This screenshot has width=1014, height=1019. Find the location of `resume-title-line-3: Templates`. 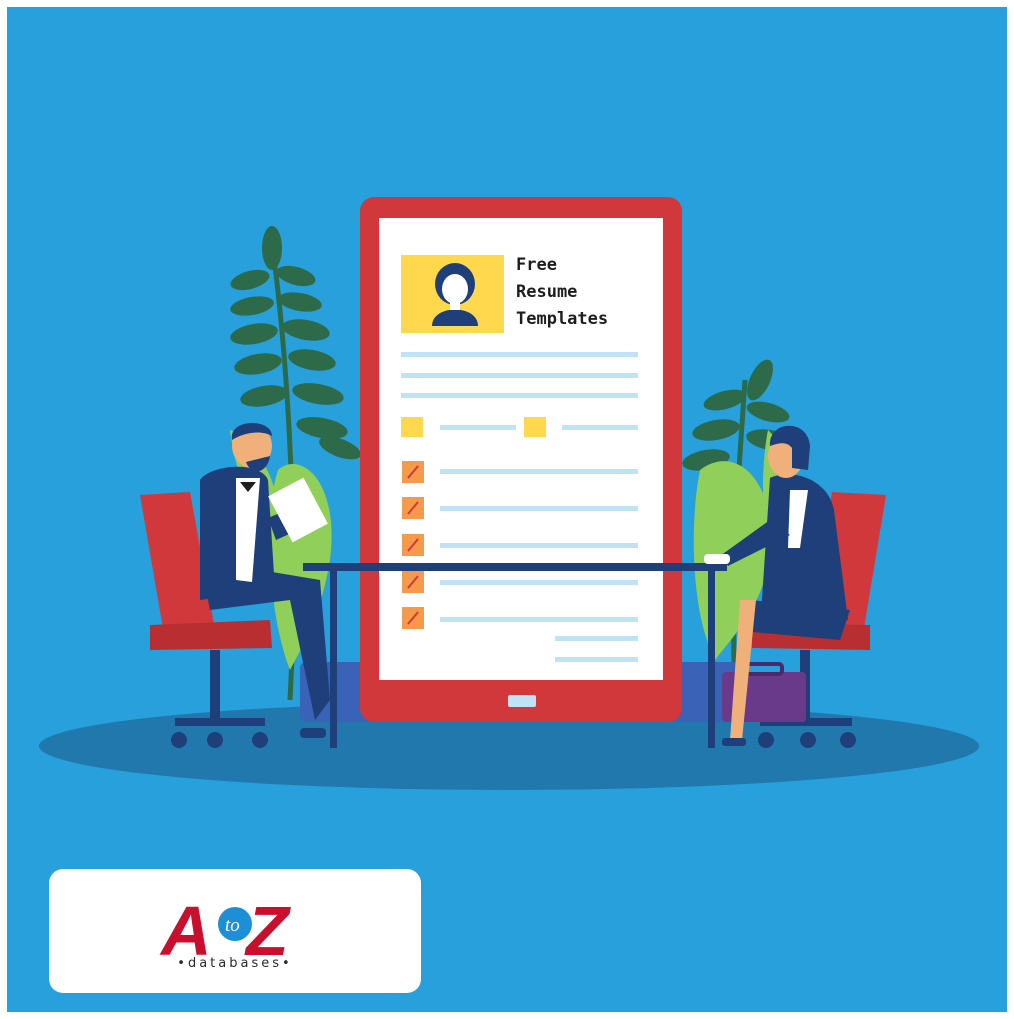

resume-title-line-3: Templates is located at coordinates (562, 319).